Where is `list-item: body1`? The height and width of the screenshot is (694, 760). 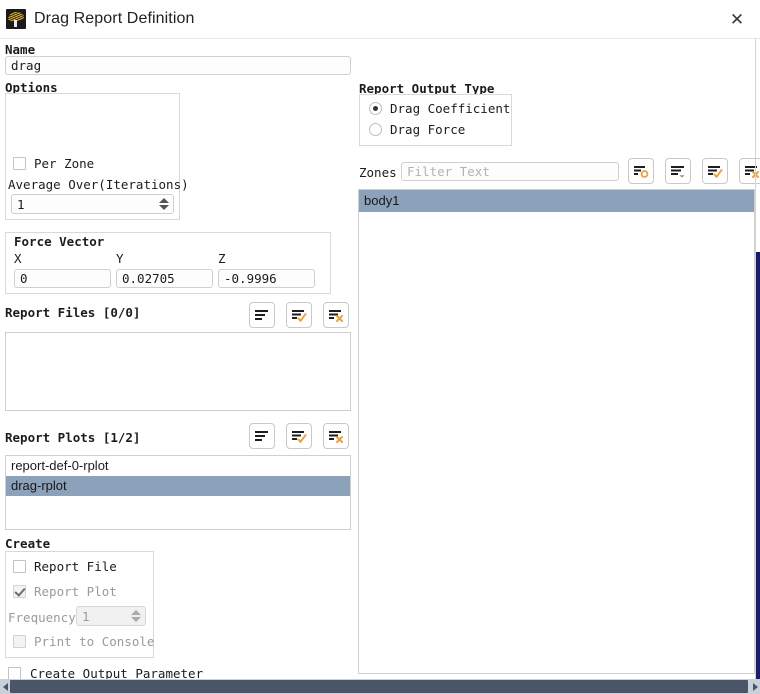
list-item: body1 is located at coordinates (556, 201).